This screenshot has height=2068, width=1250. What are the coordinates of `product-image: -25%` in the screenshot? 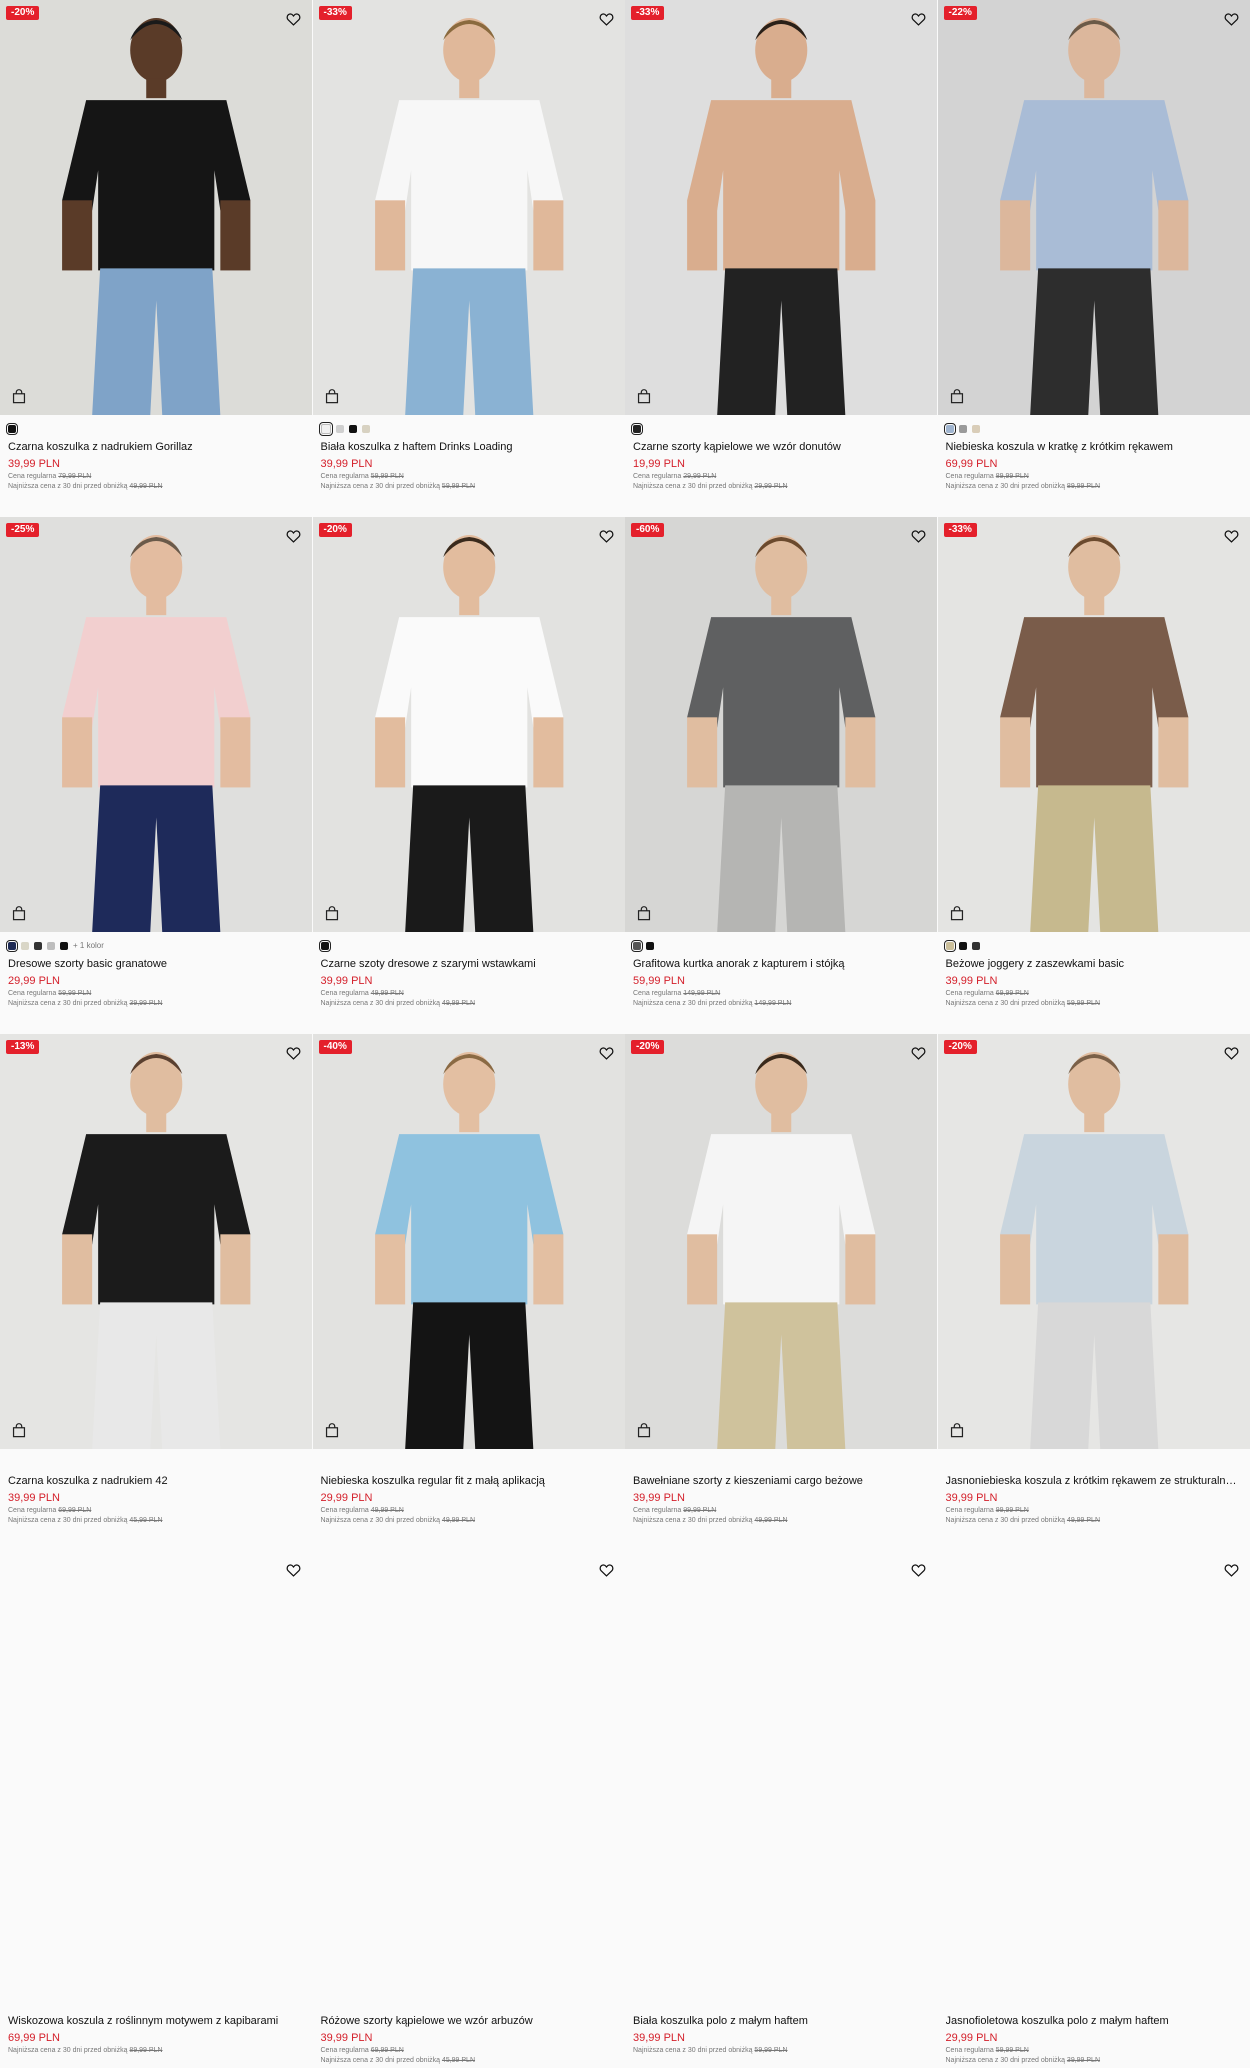 It's located at (156, 724).